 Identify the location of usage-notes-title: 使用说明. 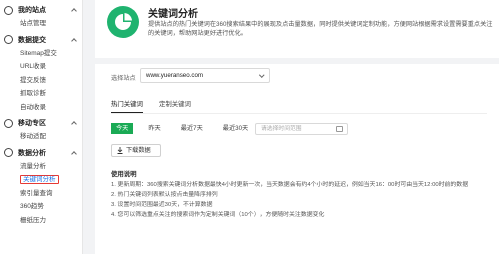
(124, 174).